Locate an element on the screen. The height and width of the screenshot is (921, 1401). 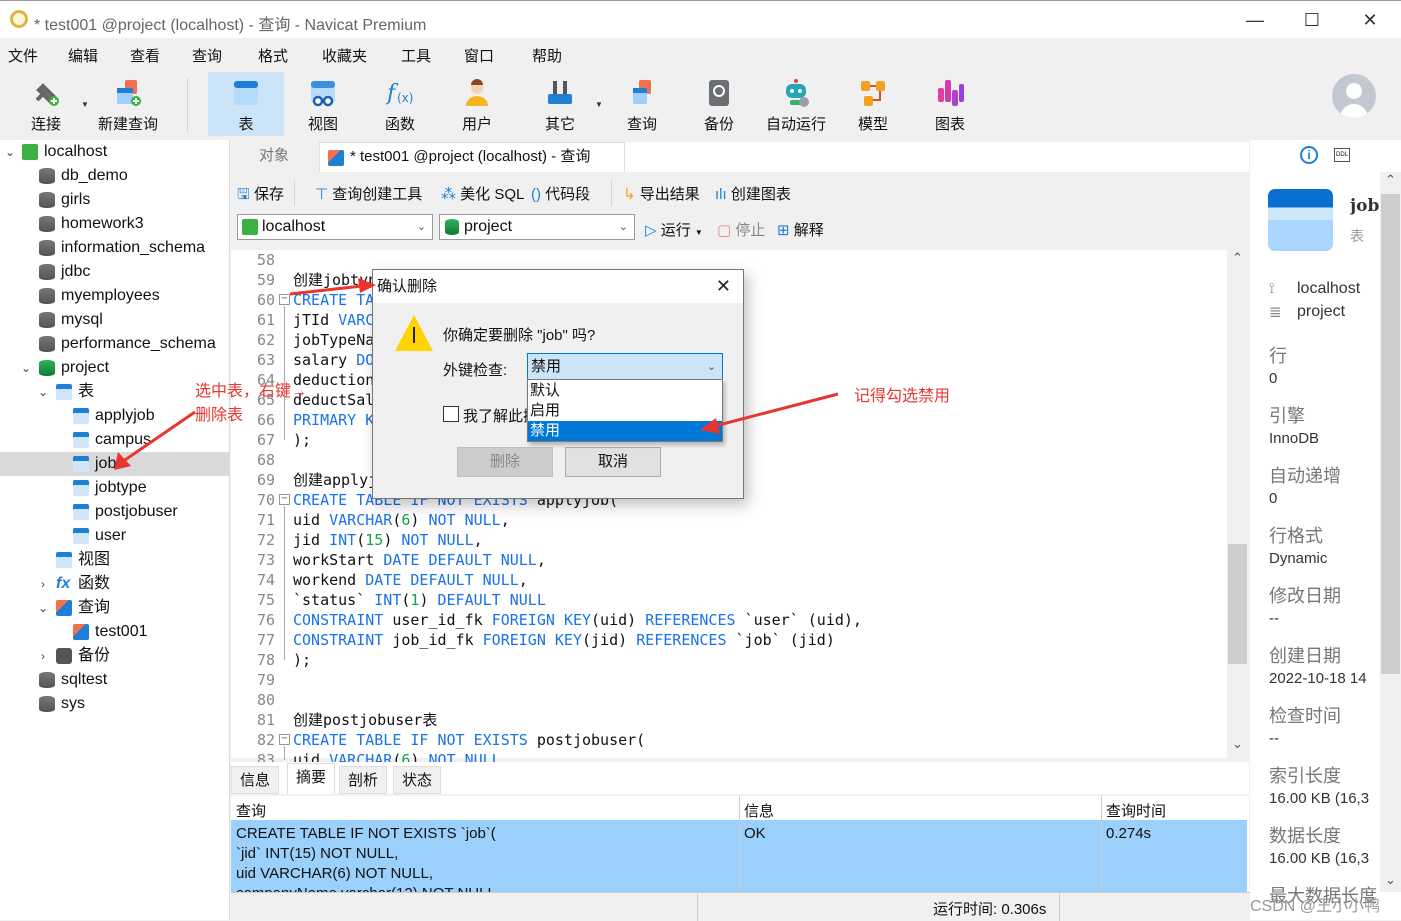
new-query-button: 新建查询 is located at coordinates (128, 104).